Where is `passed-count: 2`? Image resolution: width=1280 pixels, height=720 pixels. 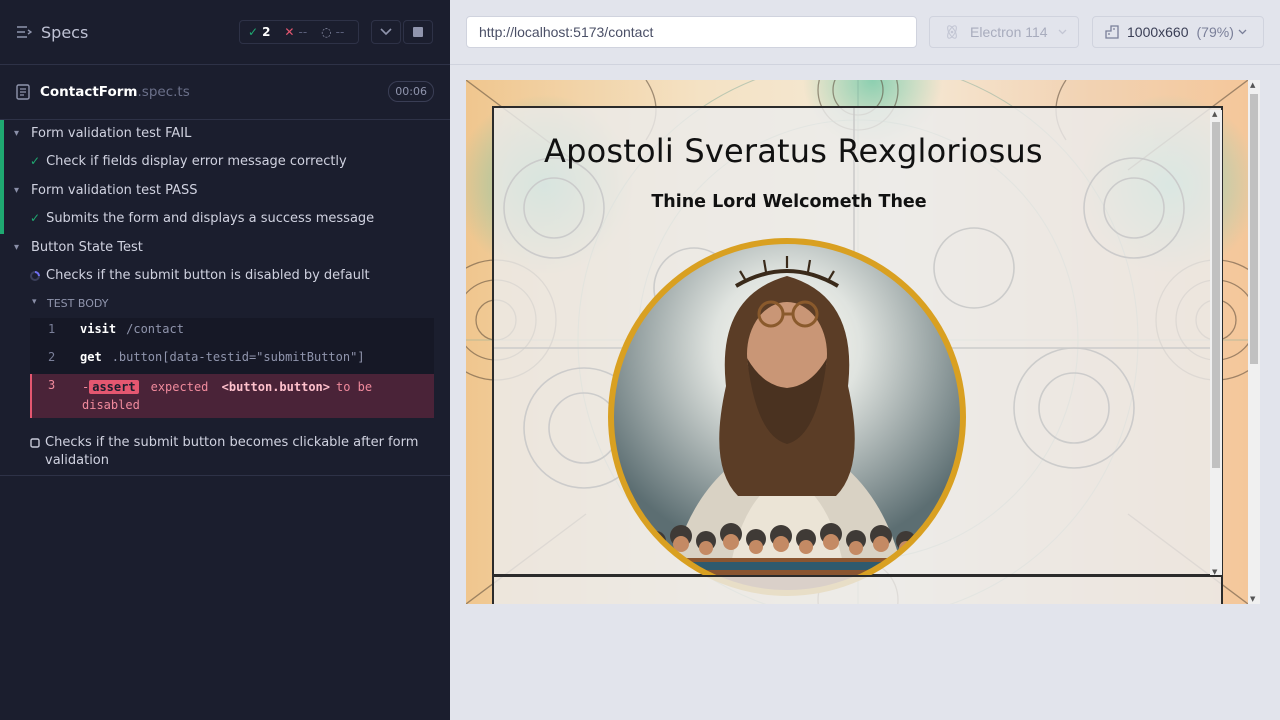 passed-count: 2 is located at coordinates (266, 32).